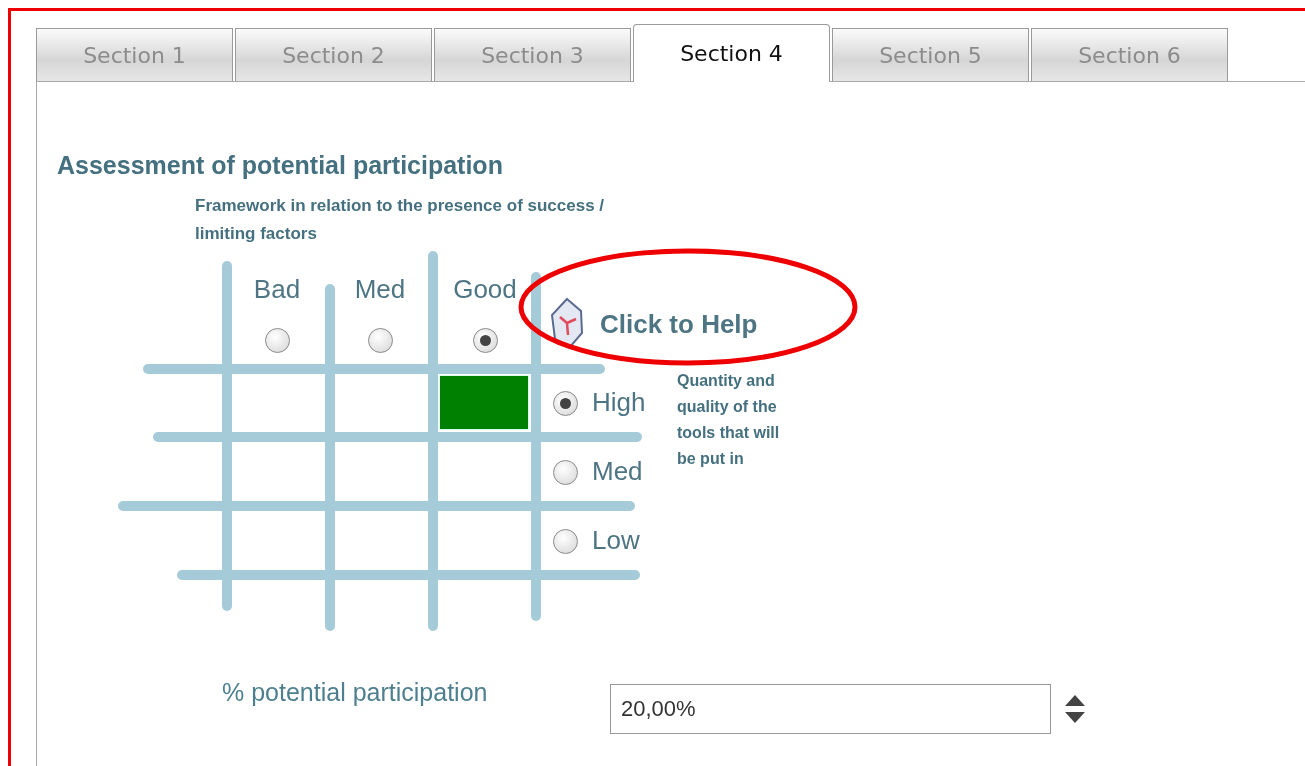 The width and height of the screenshot is (1305, 766). What do you see at coordinates (1129, 54) in the screenshot?
I see `tab: Section 6` at bounding box center [1129, 54].